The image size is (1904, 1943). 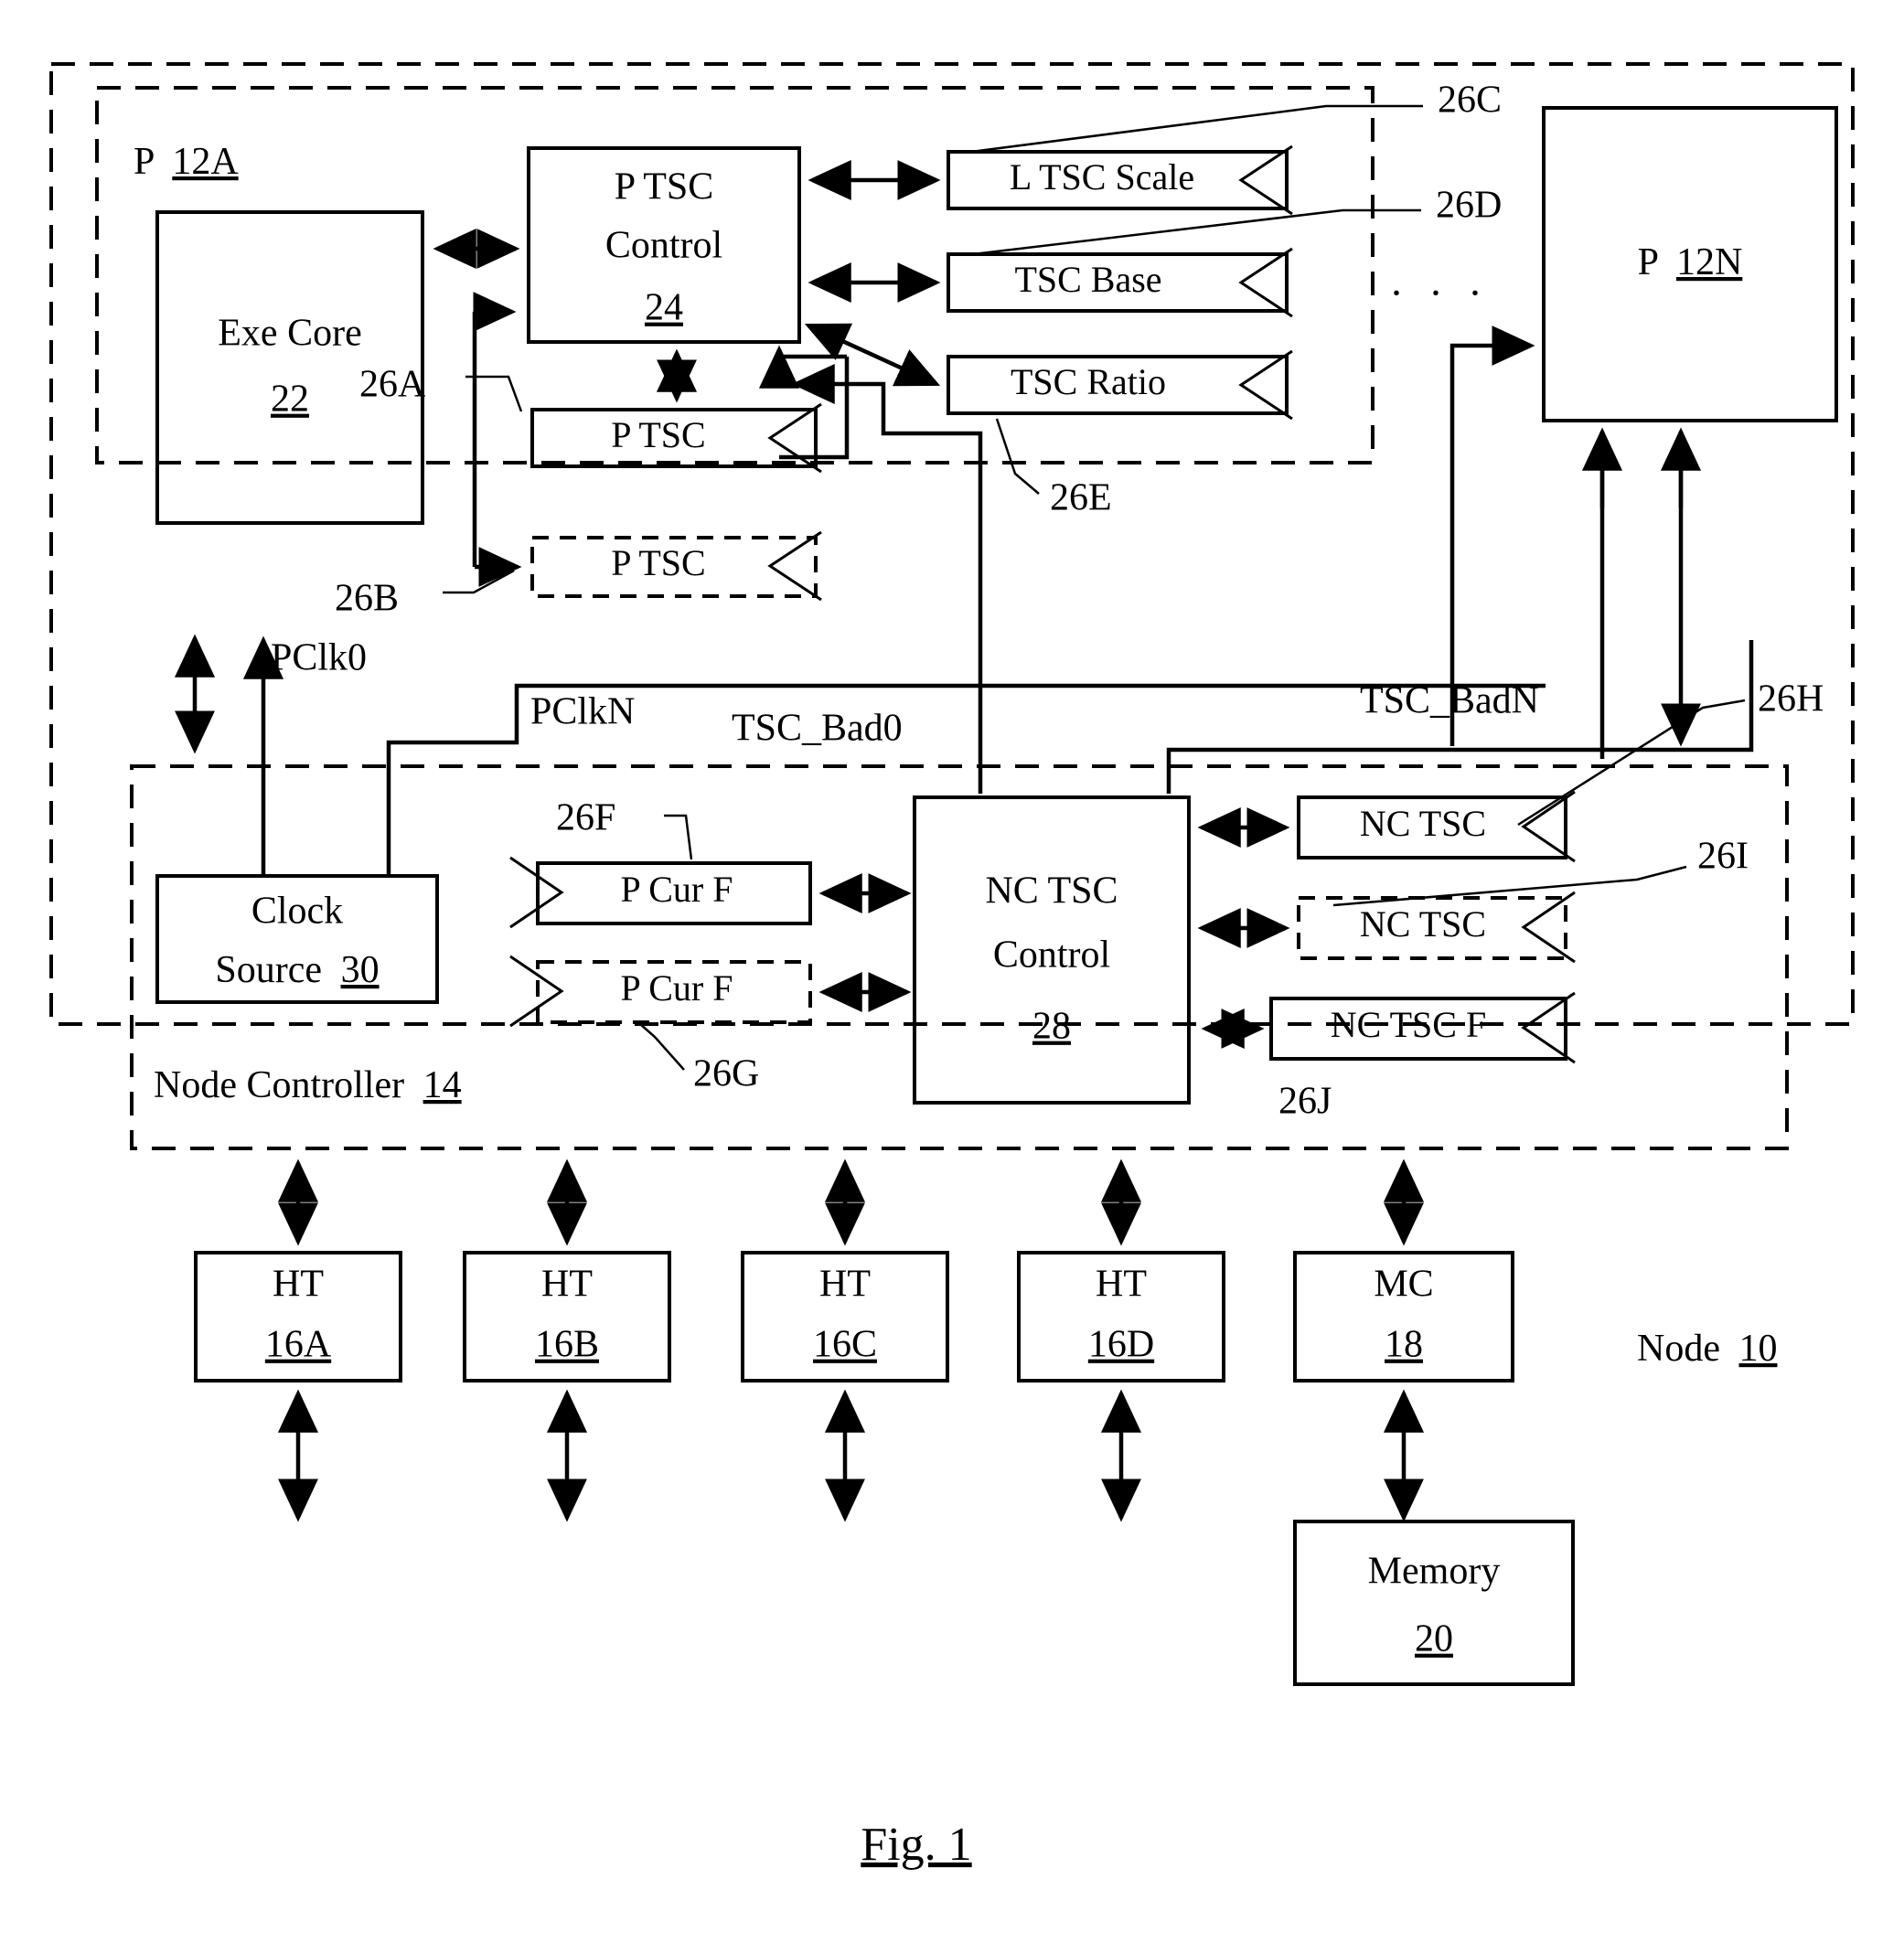 What do you see at coordinates (1017, 456) in the screenshot?
I see `ref-26e-leader` at bounding box center [1017, 456].